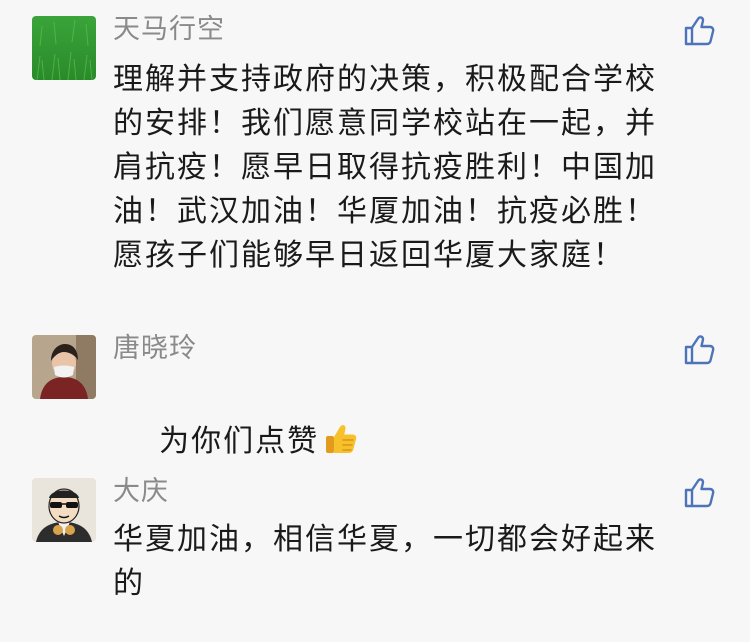 Image resolution: width=750 pixels, height=642 pixels. Describe the element at coordinates (155, 349) in the screenshot. I see `comment-author: 唐晓玲` at that location.